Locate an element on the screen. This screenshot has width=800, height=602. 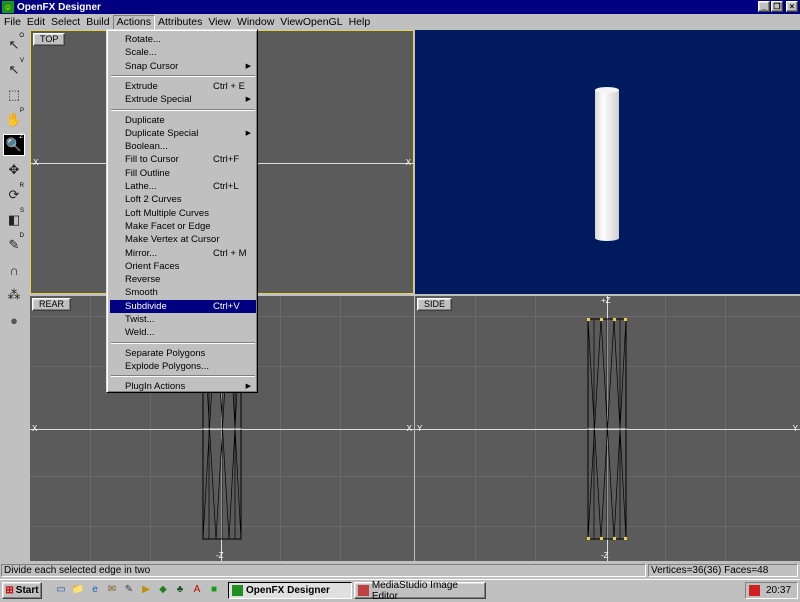
task-label: OpenFX Designer is located at coordinates (288, 590).